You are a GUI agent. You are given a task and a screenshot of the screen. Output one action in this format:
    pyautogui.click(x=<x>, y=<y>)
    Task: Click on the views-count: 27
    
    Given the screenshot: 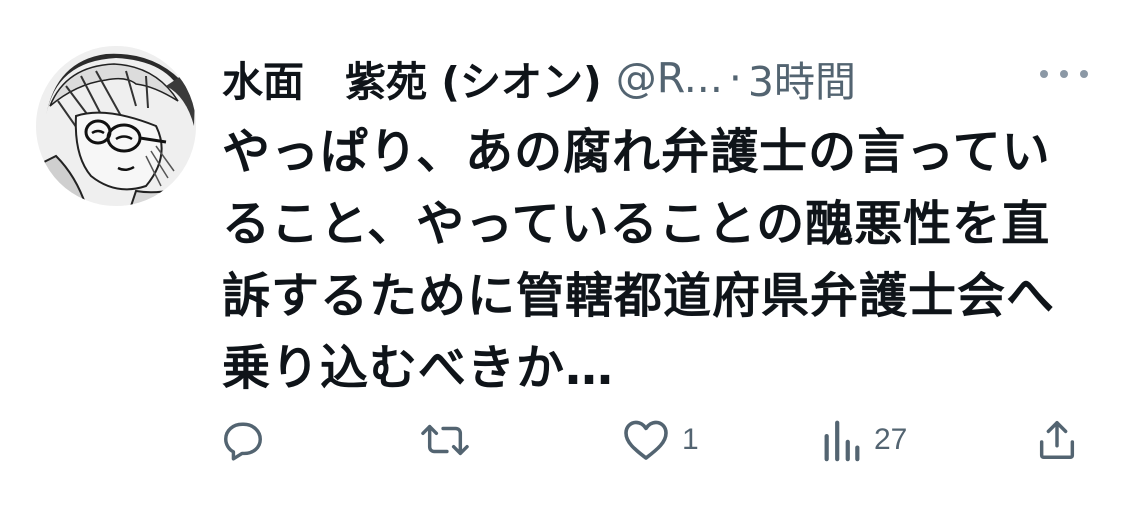 What is the action you would take?
    pyautogui.click(x=891, y=439)
    